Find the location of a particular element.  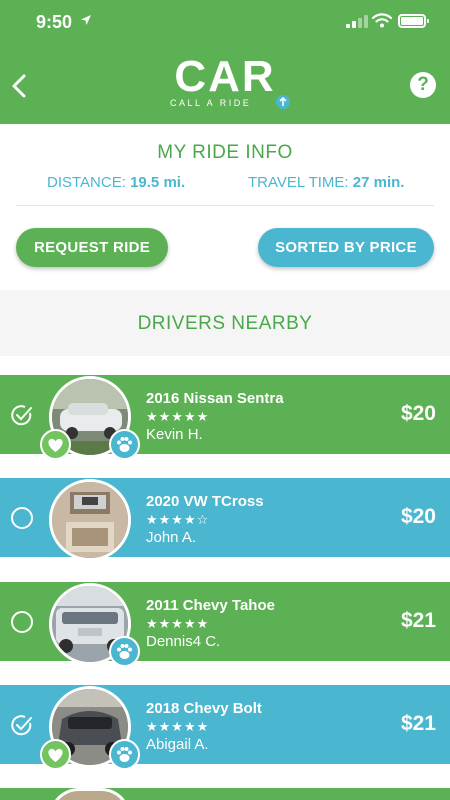

status-bar: 9:50 is located at coordinates (225, 22).